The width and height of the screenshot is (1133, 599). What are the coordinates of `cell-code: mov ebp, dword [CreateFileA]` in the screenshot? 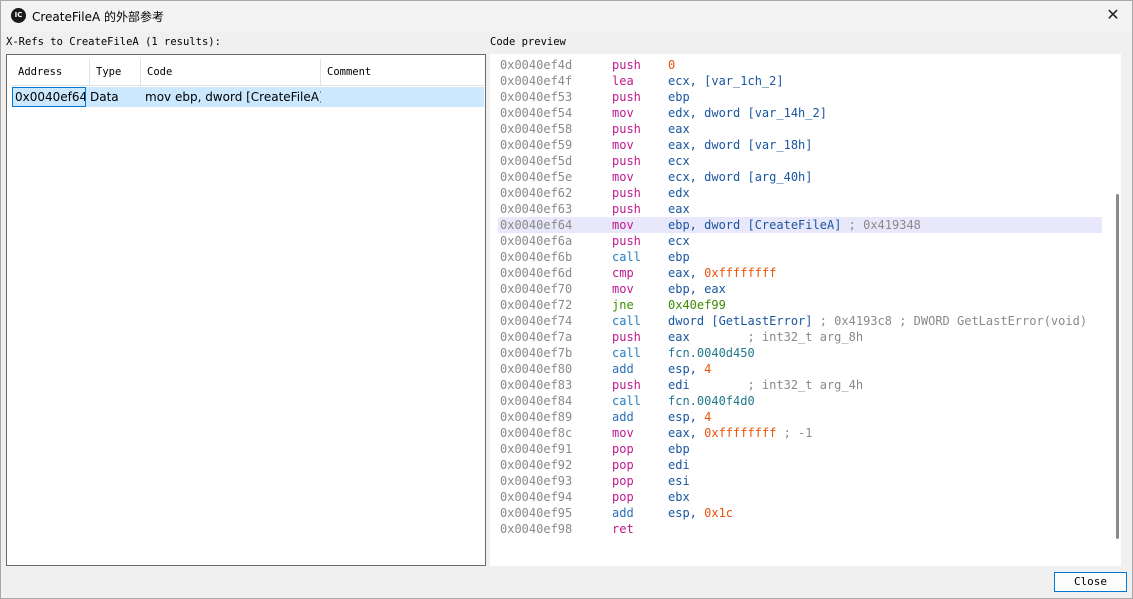 It's located at (233, 97).